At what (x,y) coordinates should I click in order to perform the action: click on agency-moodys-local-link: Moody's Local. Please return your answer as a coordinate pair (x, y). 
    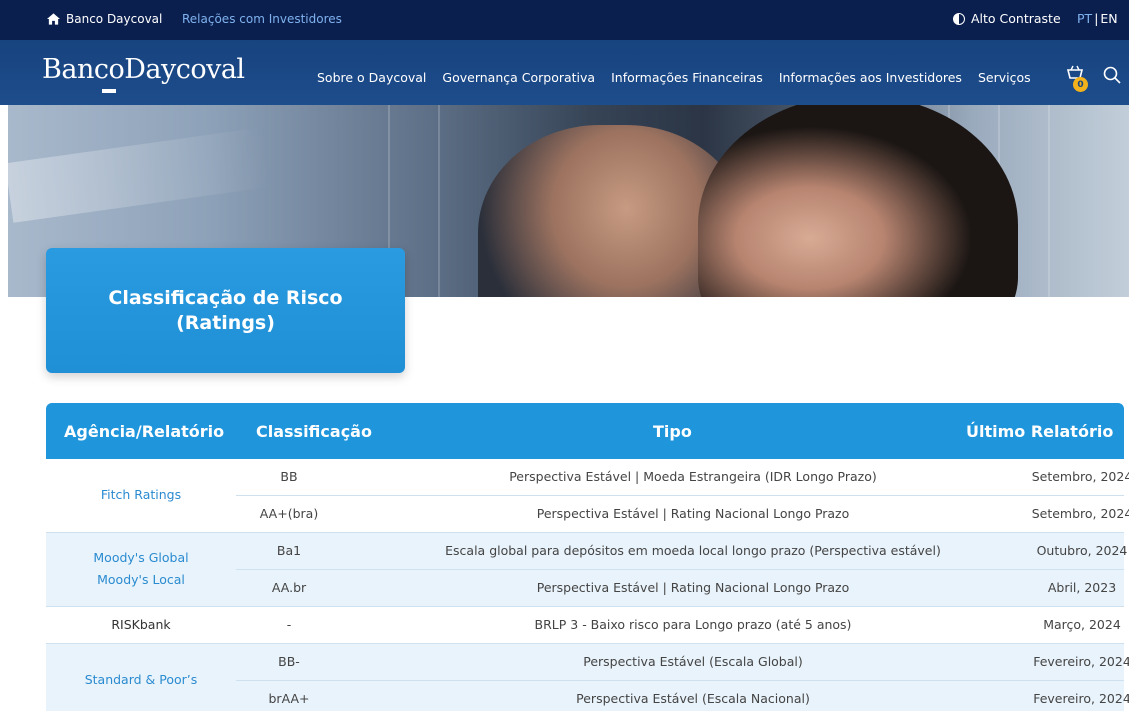
    Looking at the image, I should click on (141, 580).